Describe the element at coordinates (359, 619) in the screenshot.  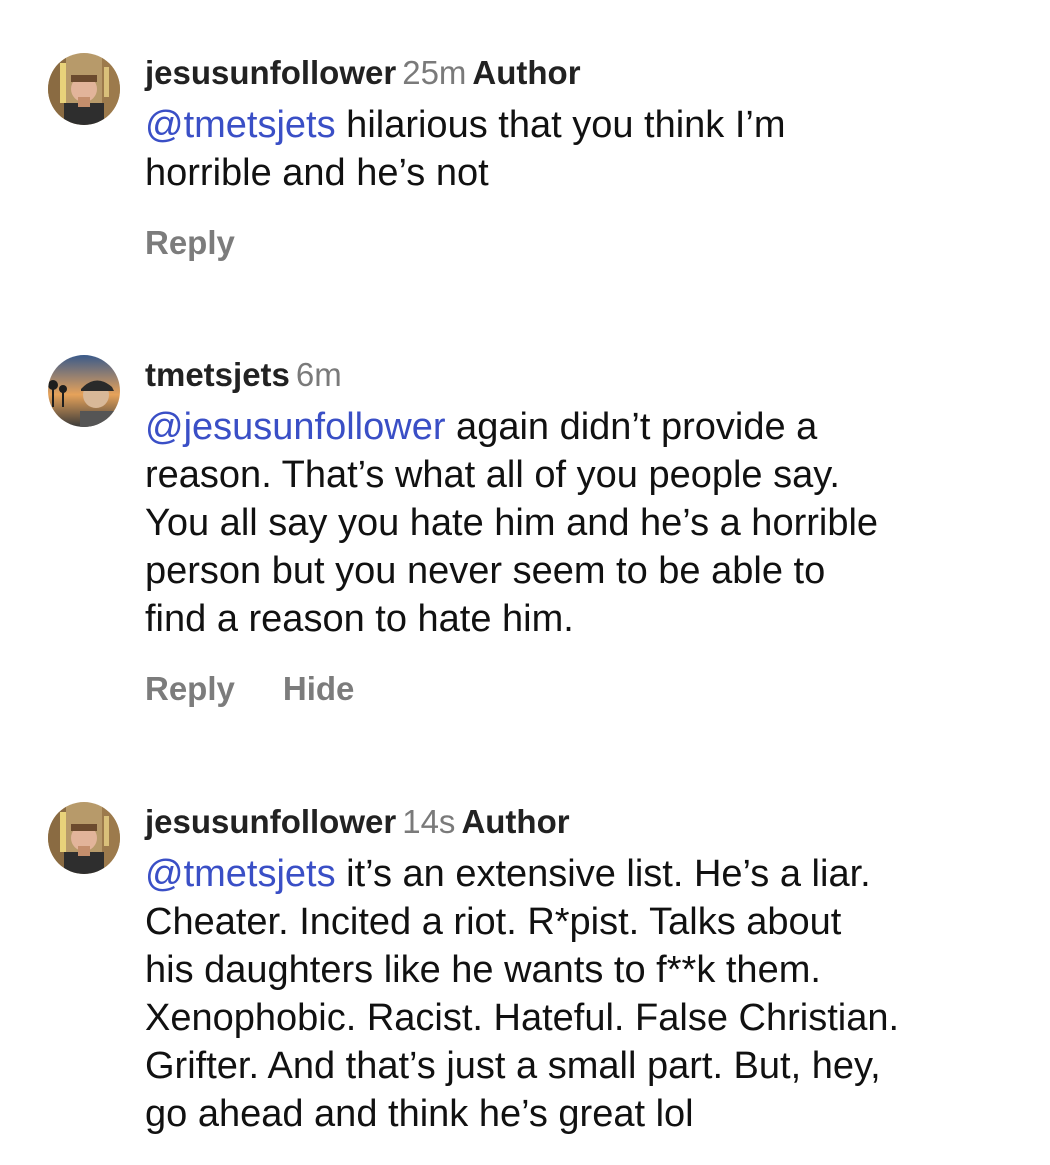
I see `comment-text-line: find a reason to hate him.` at that location.